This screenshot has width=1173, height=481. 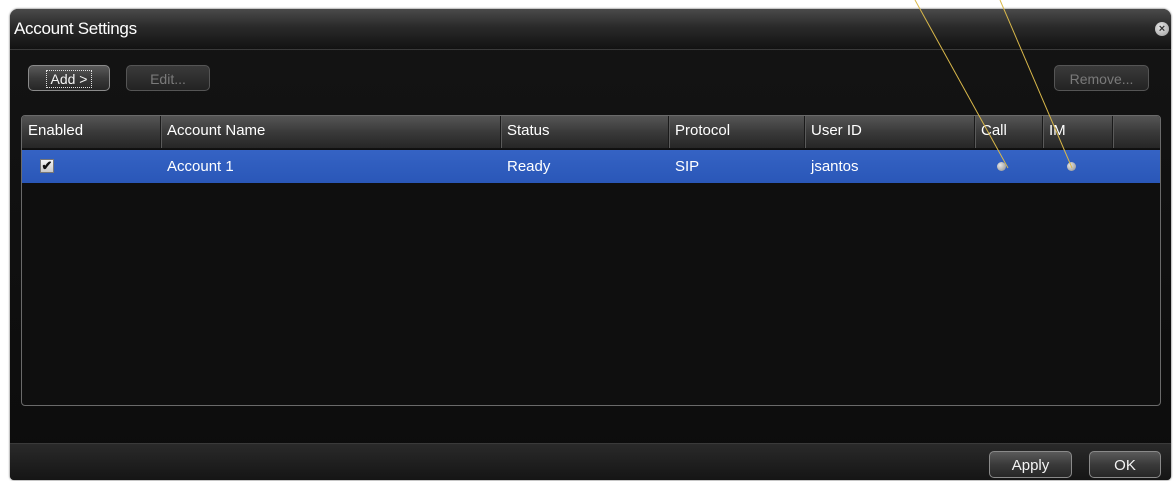 What do you see at coordinates (75, 28) in the screenshot?
I see `window-title: Account Settings` at bounding box center [75, 28].